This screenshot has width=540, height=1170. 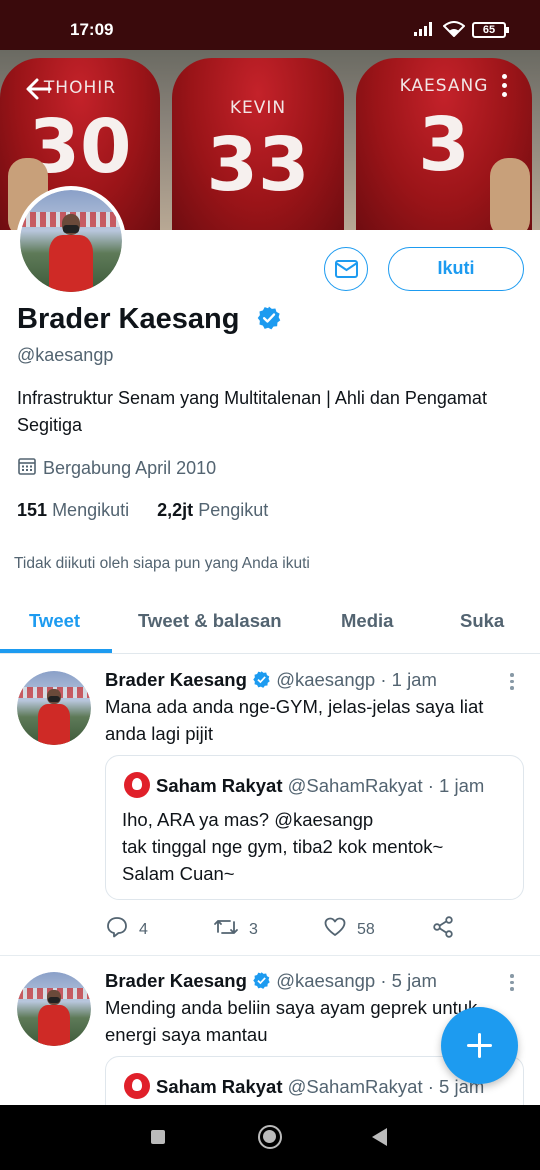 What do you see at coordinates (271, 680) in the screenshot?
I see `tweet-header: Brader Kaesang @kaesangp · 1 jam` at bounding box center [271, 680].